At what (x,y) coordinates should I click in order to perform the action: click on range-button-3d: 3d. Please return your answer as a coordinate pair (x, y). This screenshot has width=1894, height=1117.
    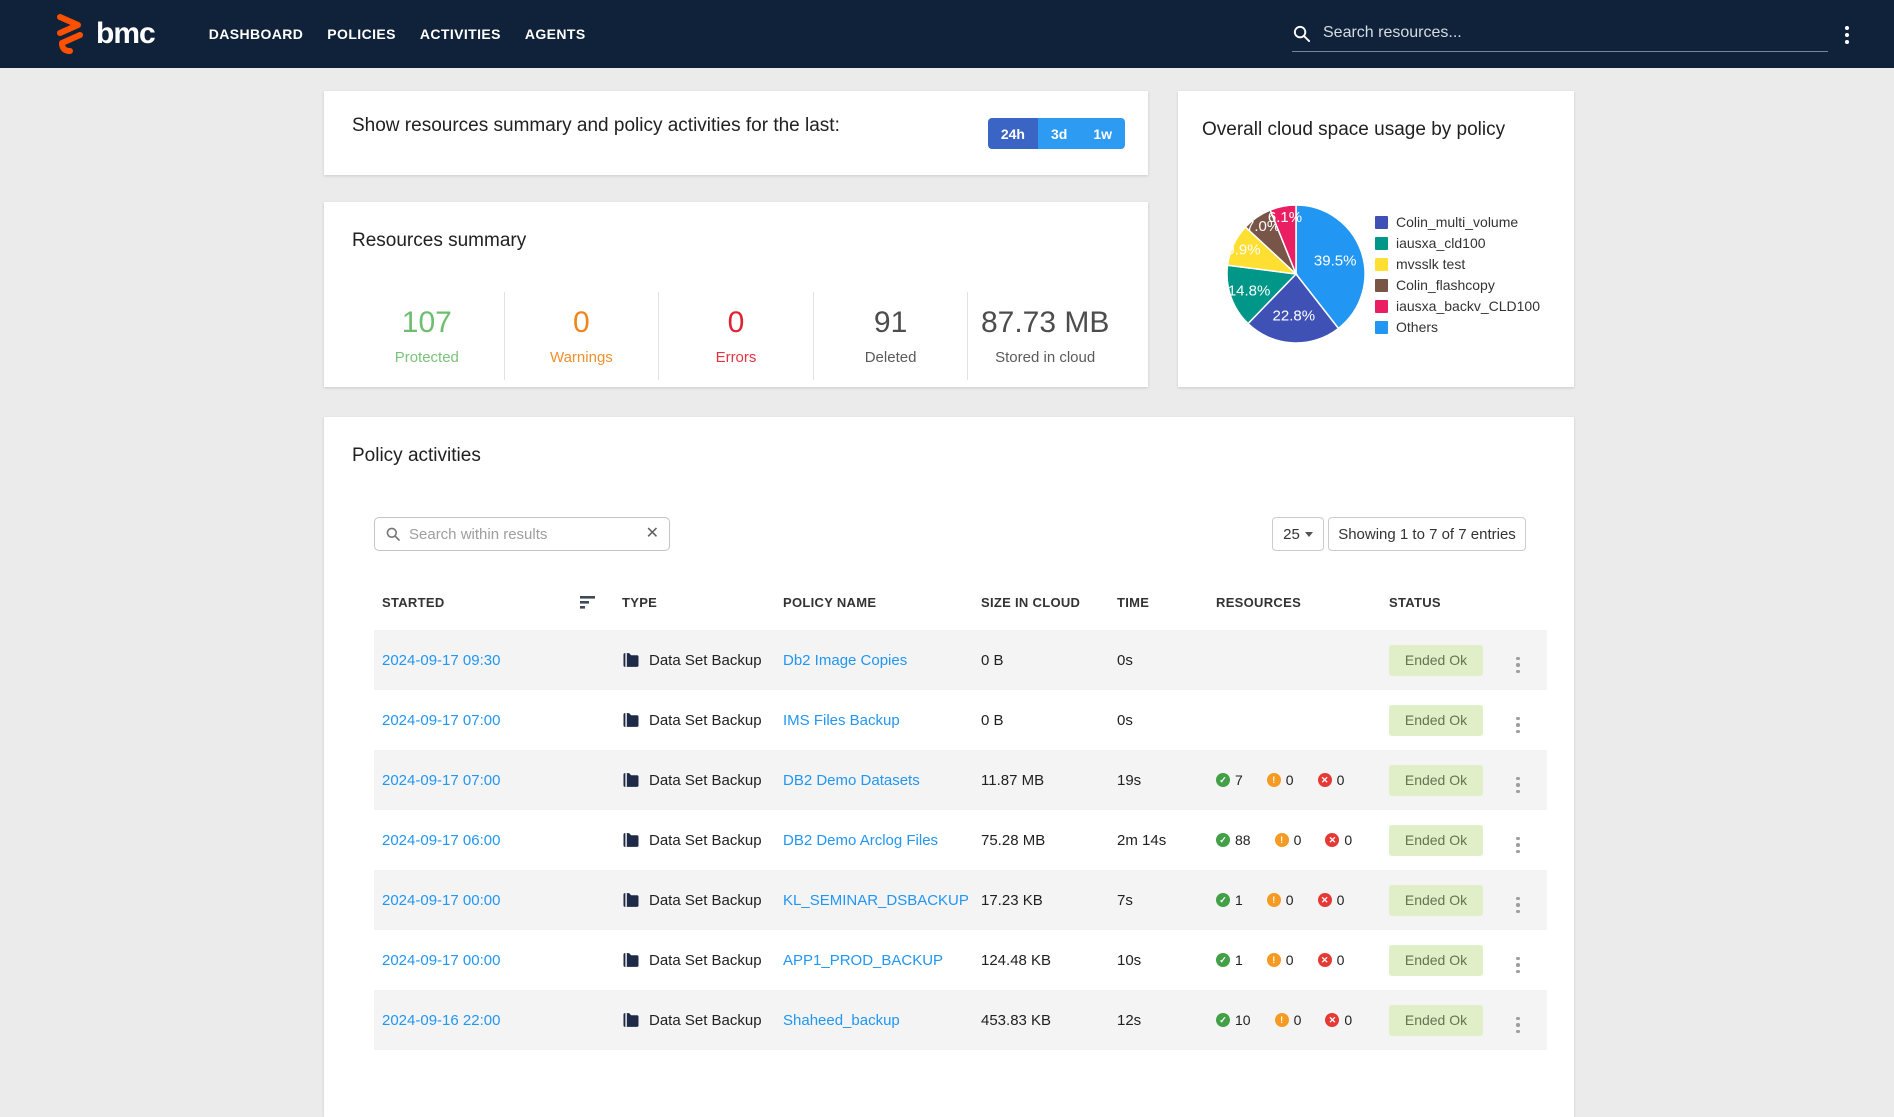
    Looking at the image, I should click on (1059, 133).